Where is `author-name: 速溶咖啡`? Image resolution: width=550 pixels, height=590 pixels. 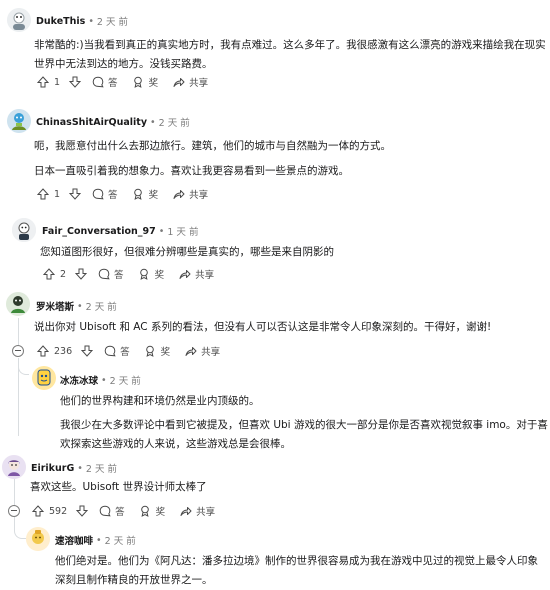 author-name: 速溶咖啡 is located at coordinates (74, 540).